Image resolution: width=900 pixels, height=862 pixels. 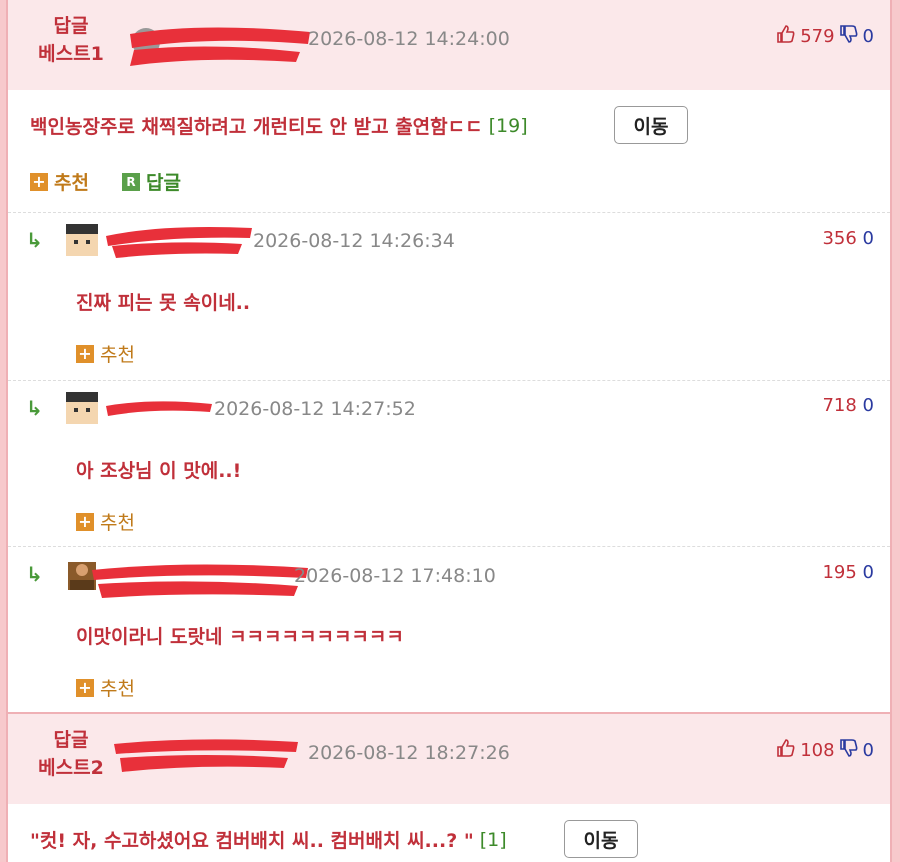 I want to click on reply2-text: 아 조상님 이 맛에..!, so click(x=159, y=471).